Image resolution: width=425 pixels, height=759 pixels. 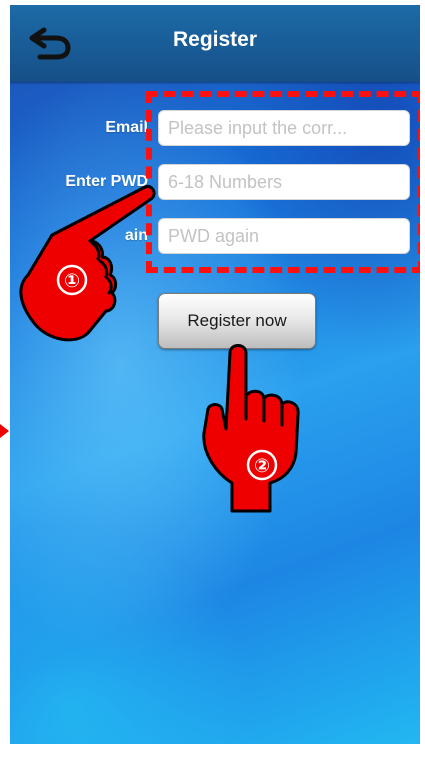 What do you see at coordinates (5, 433) in the screenshot?
I see `annotation-arrow-marker` at bounding box center [5, 433].